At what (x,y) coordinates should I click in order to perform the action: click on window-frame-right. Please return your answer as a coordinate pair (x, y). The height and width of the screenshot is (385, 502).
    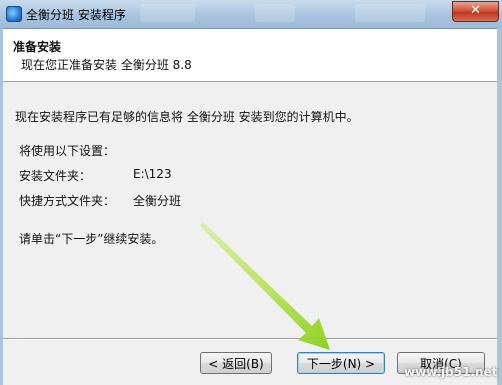
    Looking at the image, I should click on (499, 206).